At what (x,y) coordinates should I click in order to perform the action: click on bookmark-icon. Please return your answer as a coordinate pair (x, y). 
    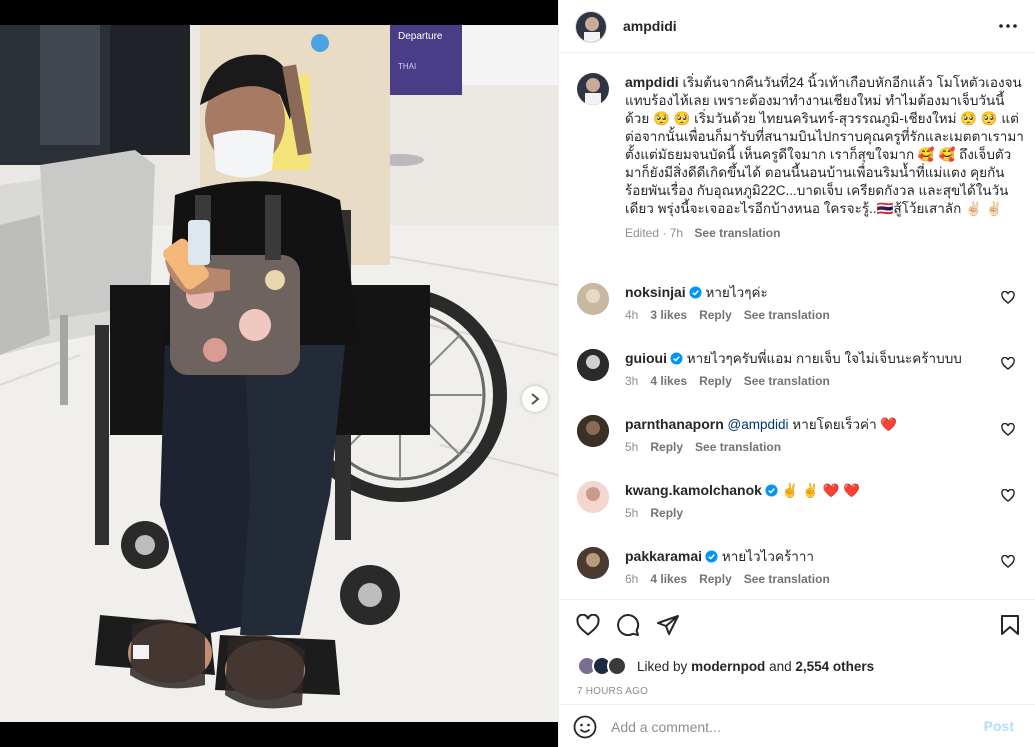
    Looking at the image, I should click on (1010, 625).